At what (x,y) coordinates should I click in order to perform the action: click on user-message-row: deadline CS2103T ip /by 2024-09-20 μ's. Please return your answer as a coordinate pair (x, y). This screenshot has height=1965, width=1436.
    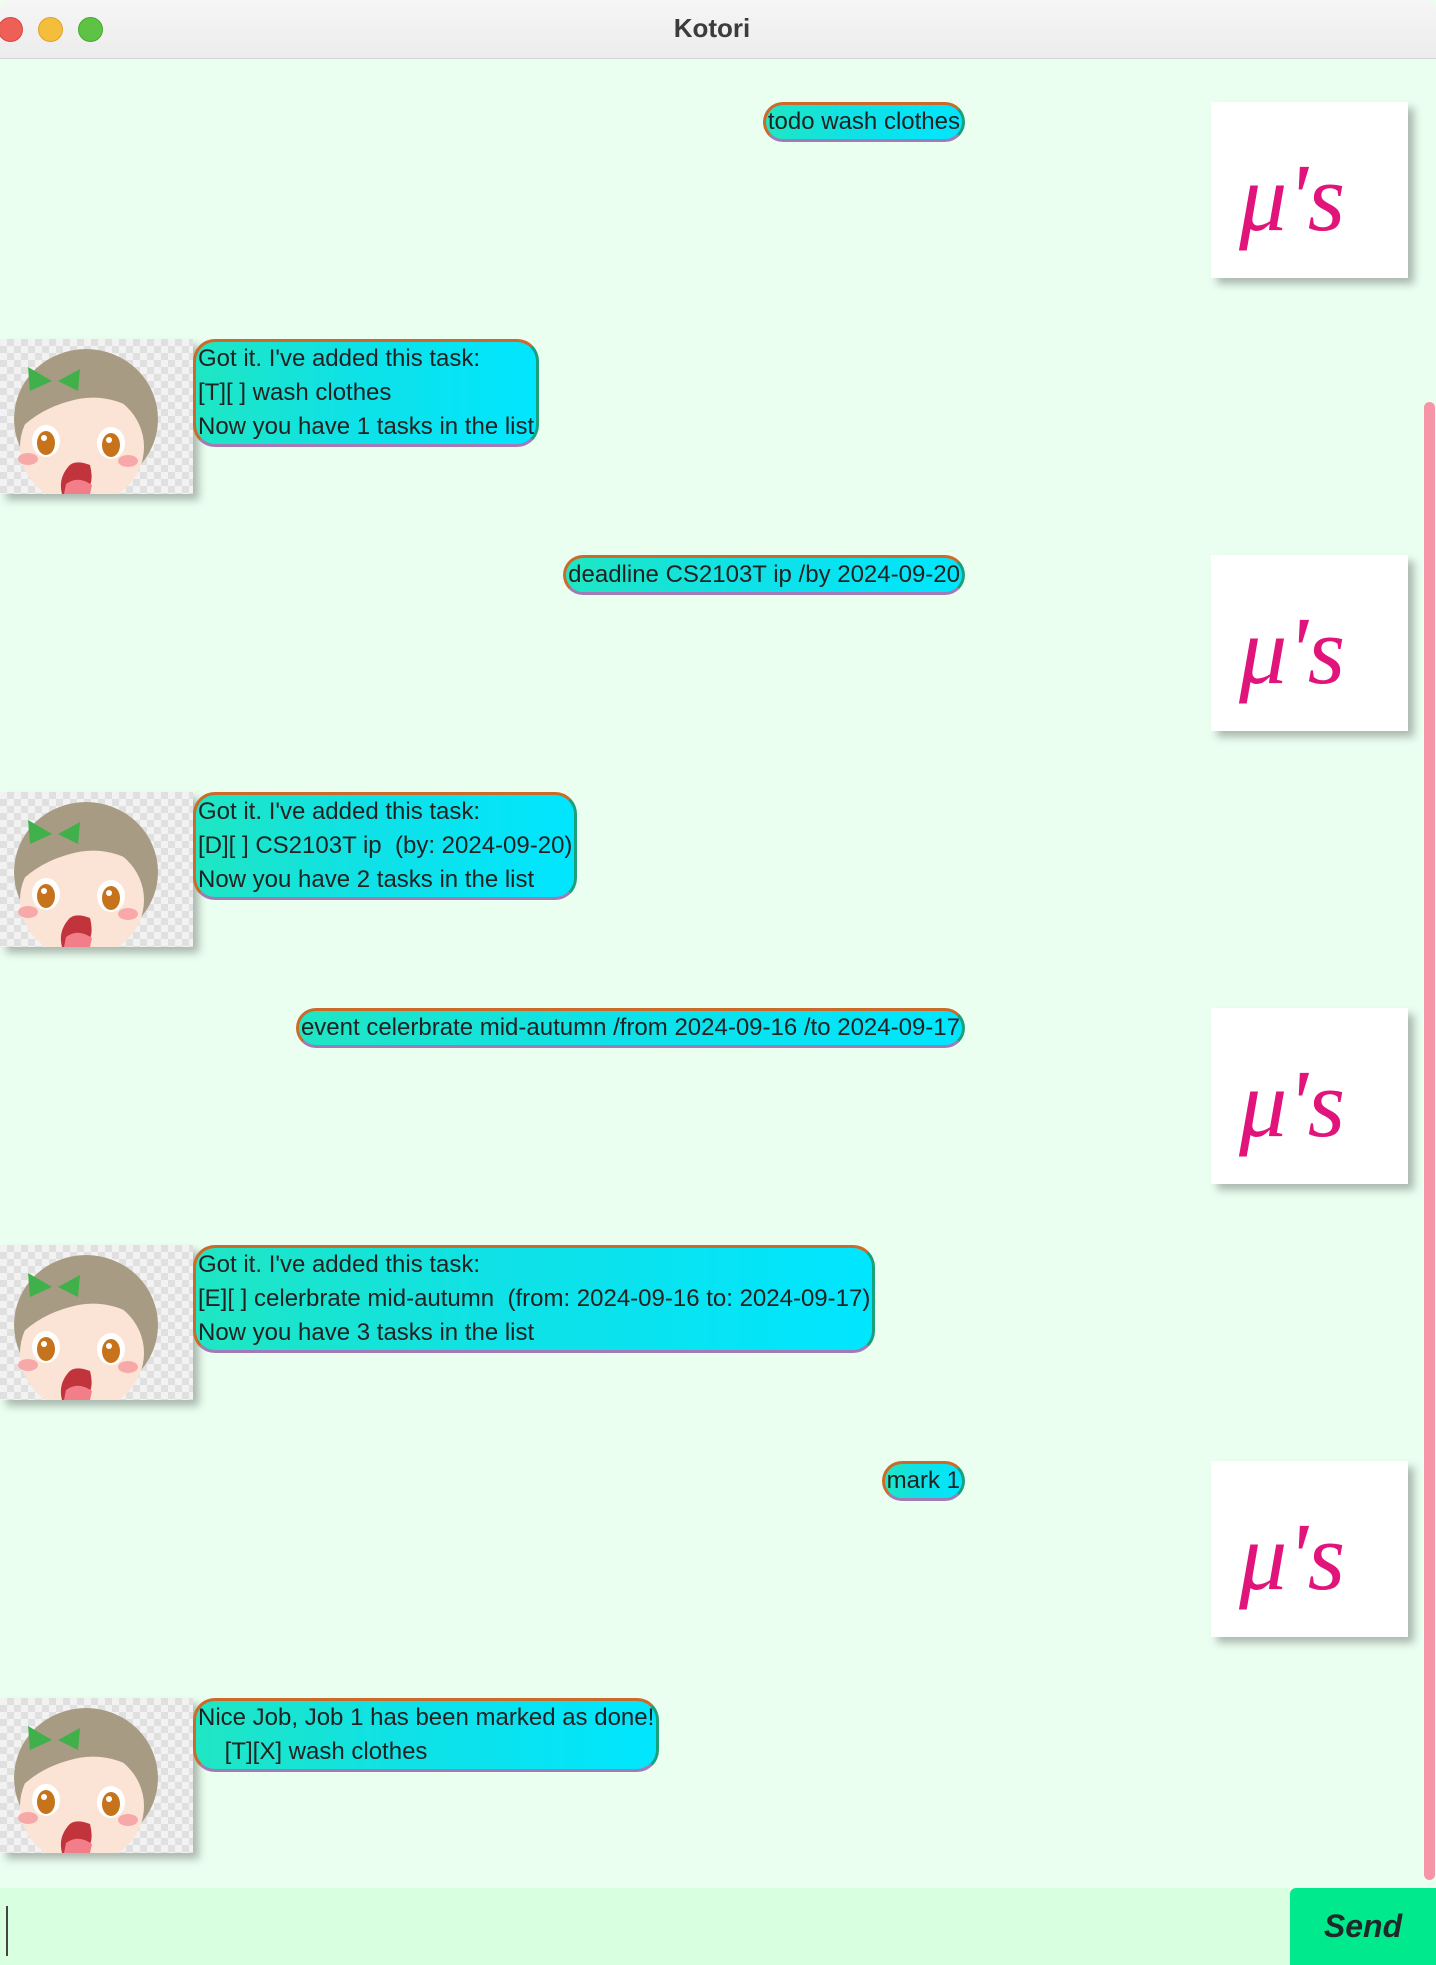
    Looking at the image, I should click on (710, 655).